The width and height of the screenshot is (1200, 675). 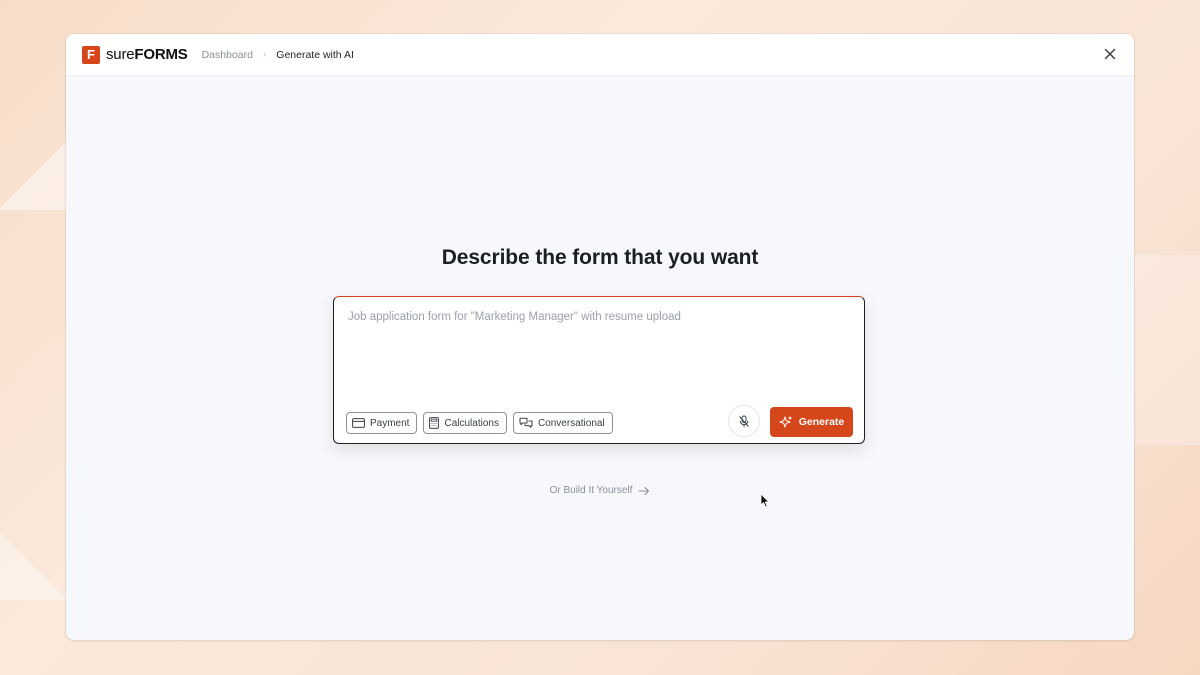 I want to click on arrow-right-icon, so click(x=644, y=490).